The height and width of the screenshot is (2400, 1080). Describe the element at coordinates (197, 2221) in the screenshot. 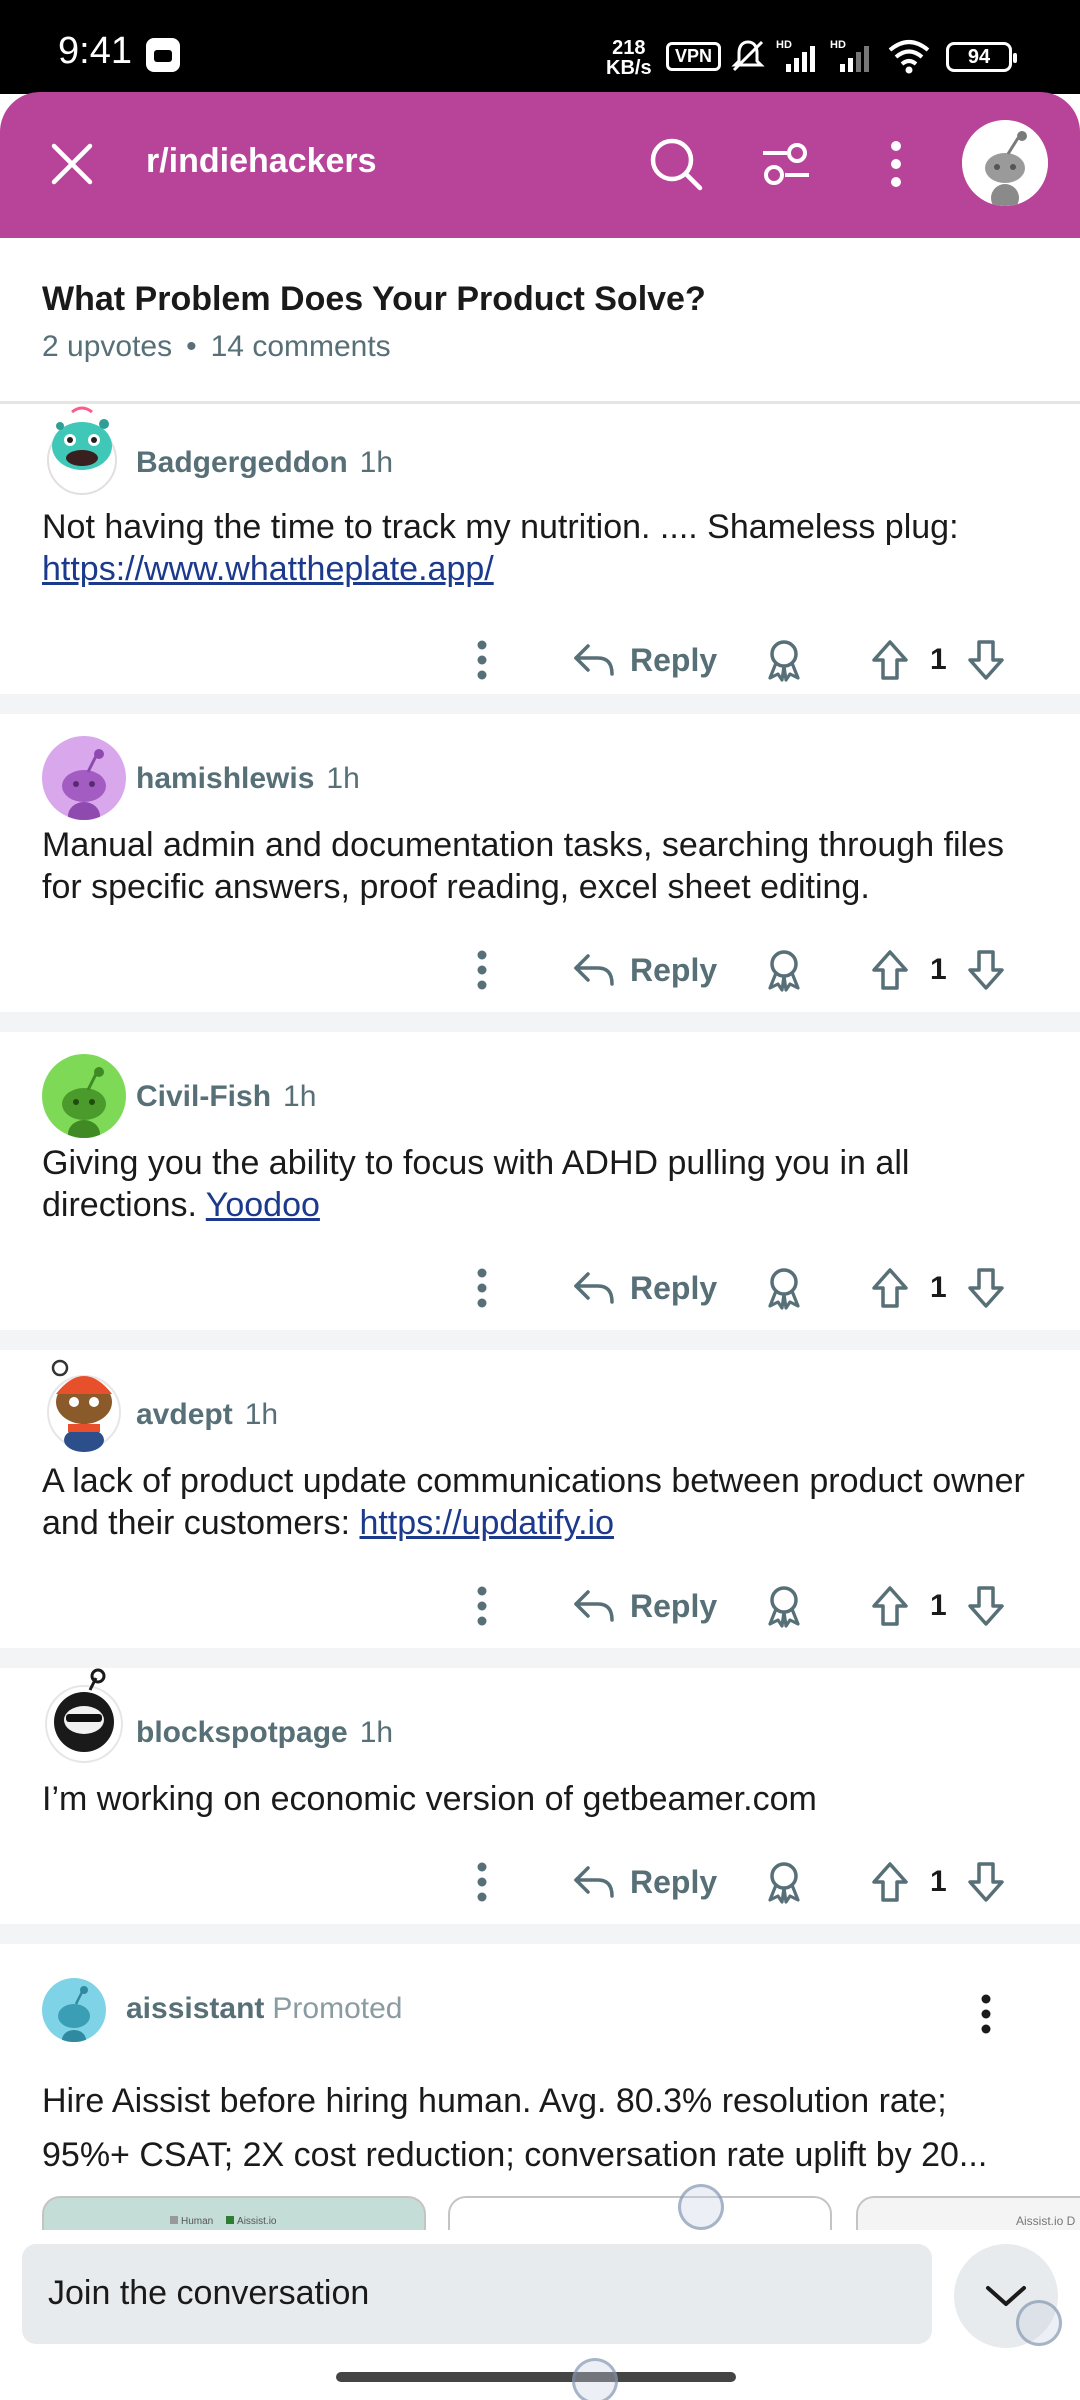

I see `legend-human: Human` at that location.